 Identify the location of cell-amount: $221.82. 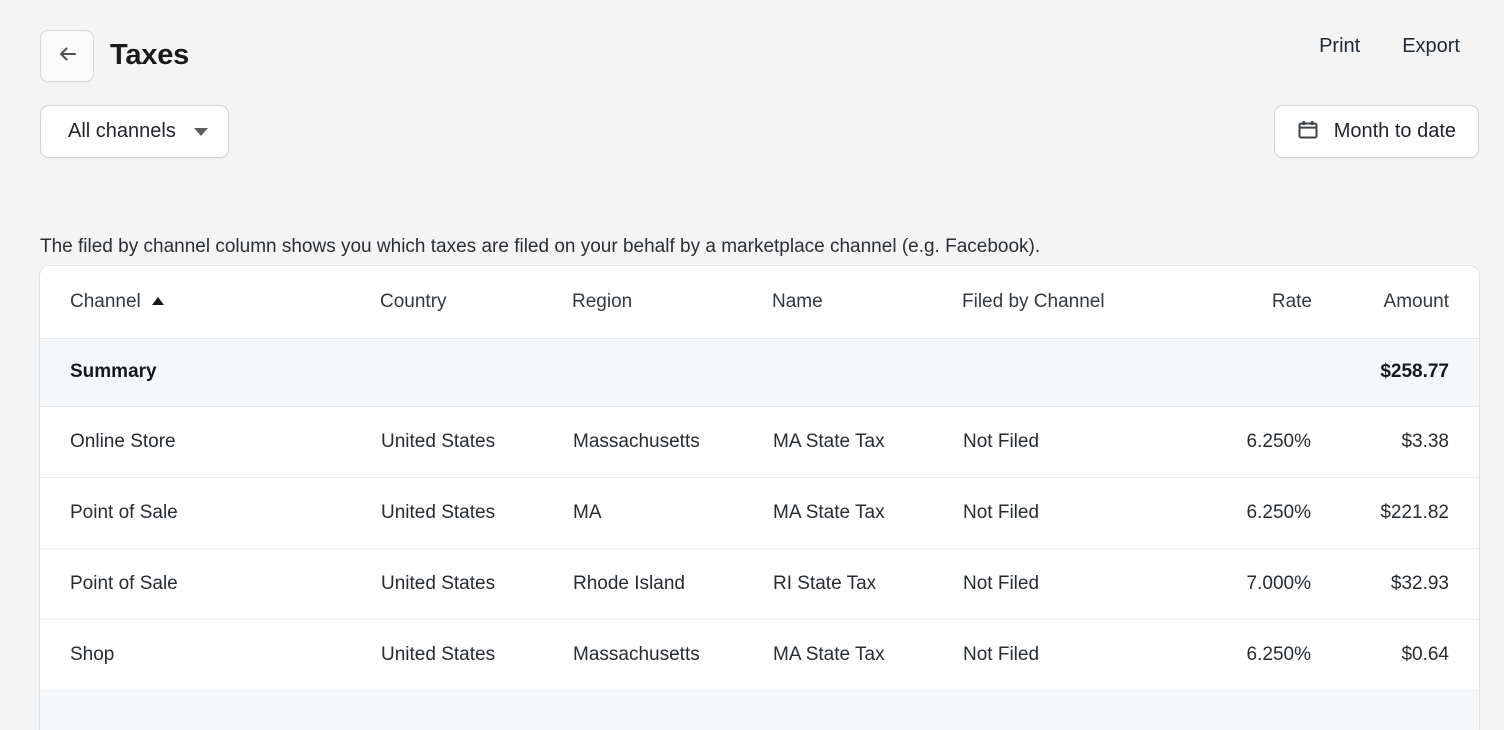
(1395, 513).